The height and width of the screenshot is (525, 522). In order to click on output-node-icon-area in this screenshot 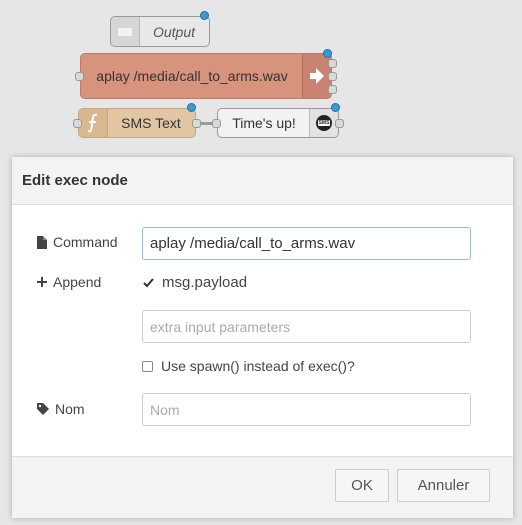, I will do `click(125, 31)`.